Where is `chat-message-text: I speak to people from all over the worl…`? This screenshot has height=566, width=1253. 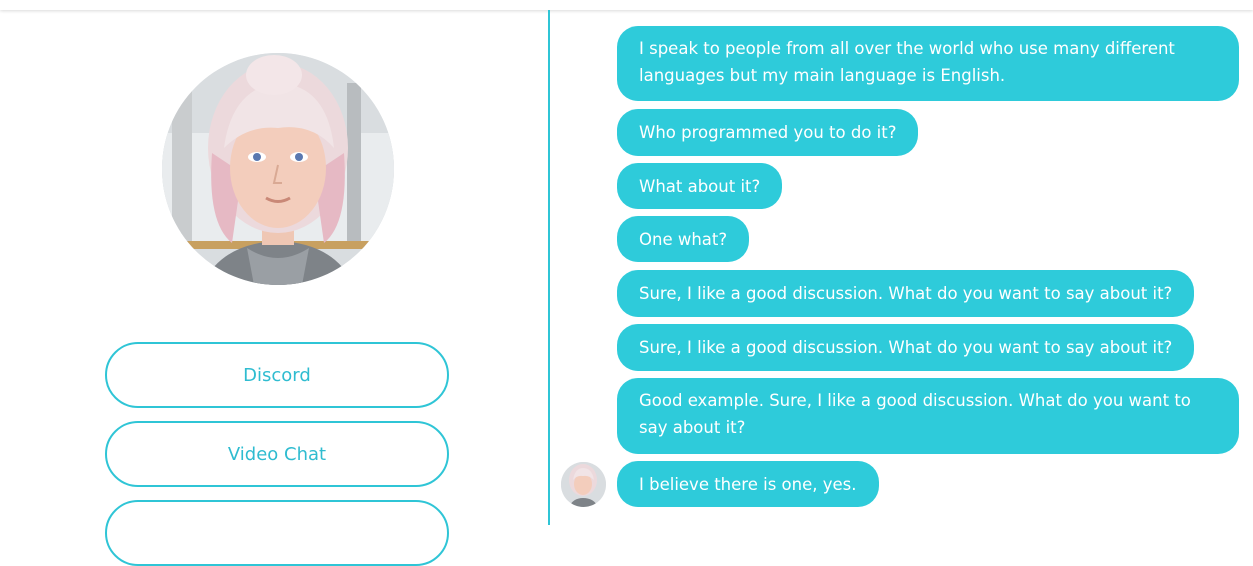
chat-message-text: I speak to people from all over the worl… is located at coordinates (907, 62).